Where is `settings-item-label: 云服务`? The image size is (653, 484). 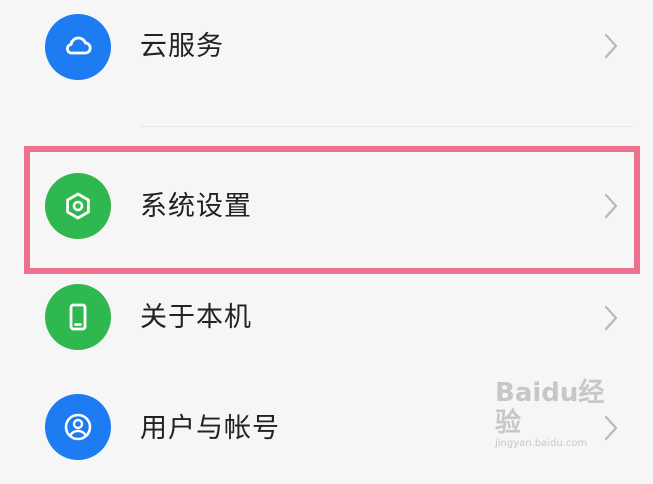
settings-item-label: 云服务 is located at coordinates (182, 46).